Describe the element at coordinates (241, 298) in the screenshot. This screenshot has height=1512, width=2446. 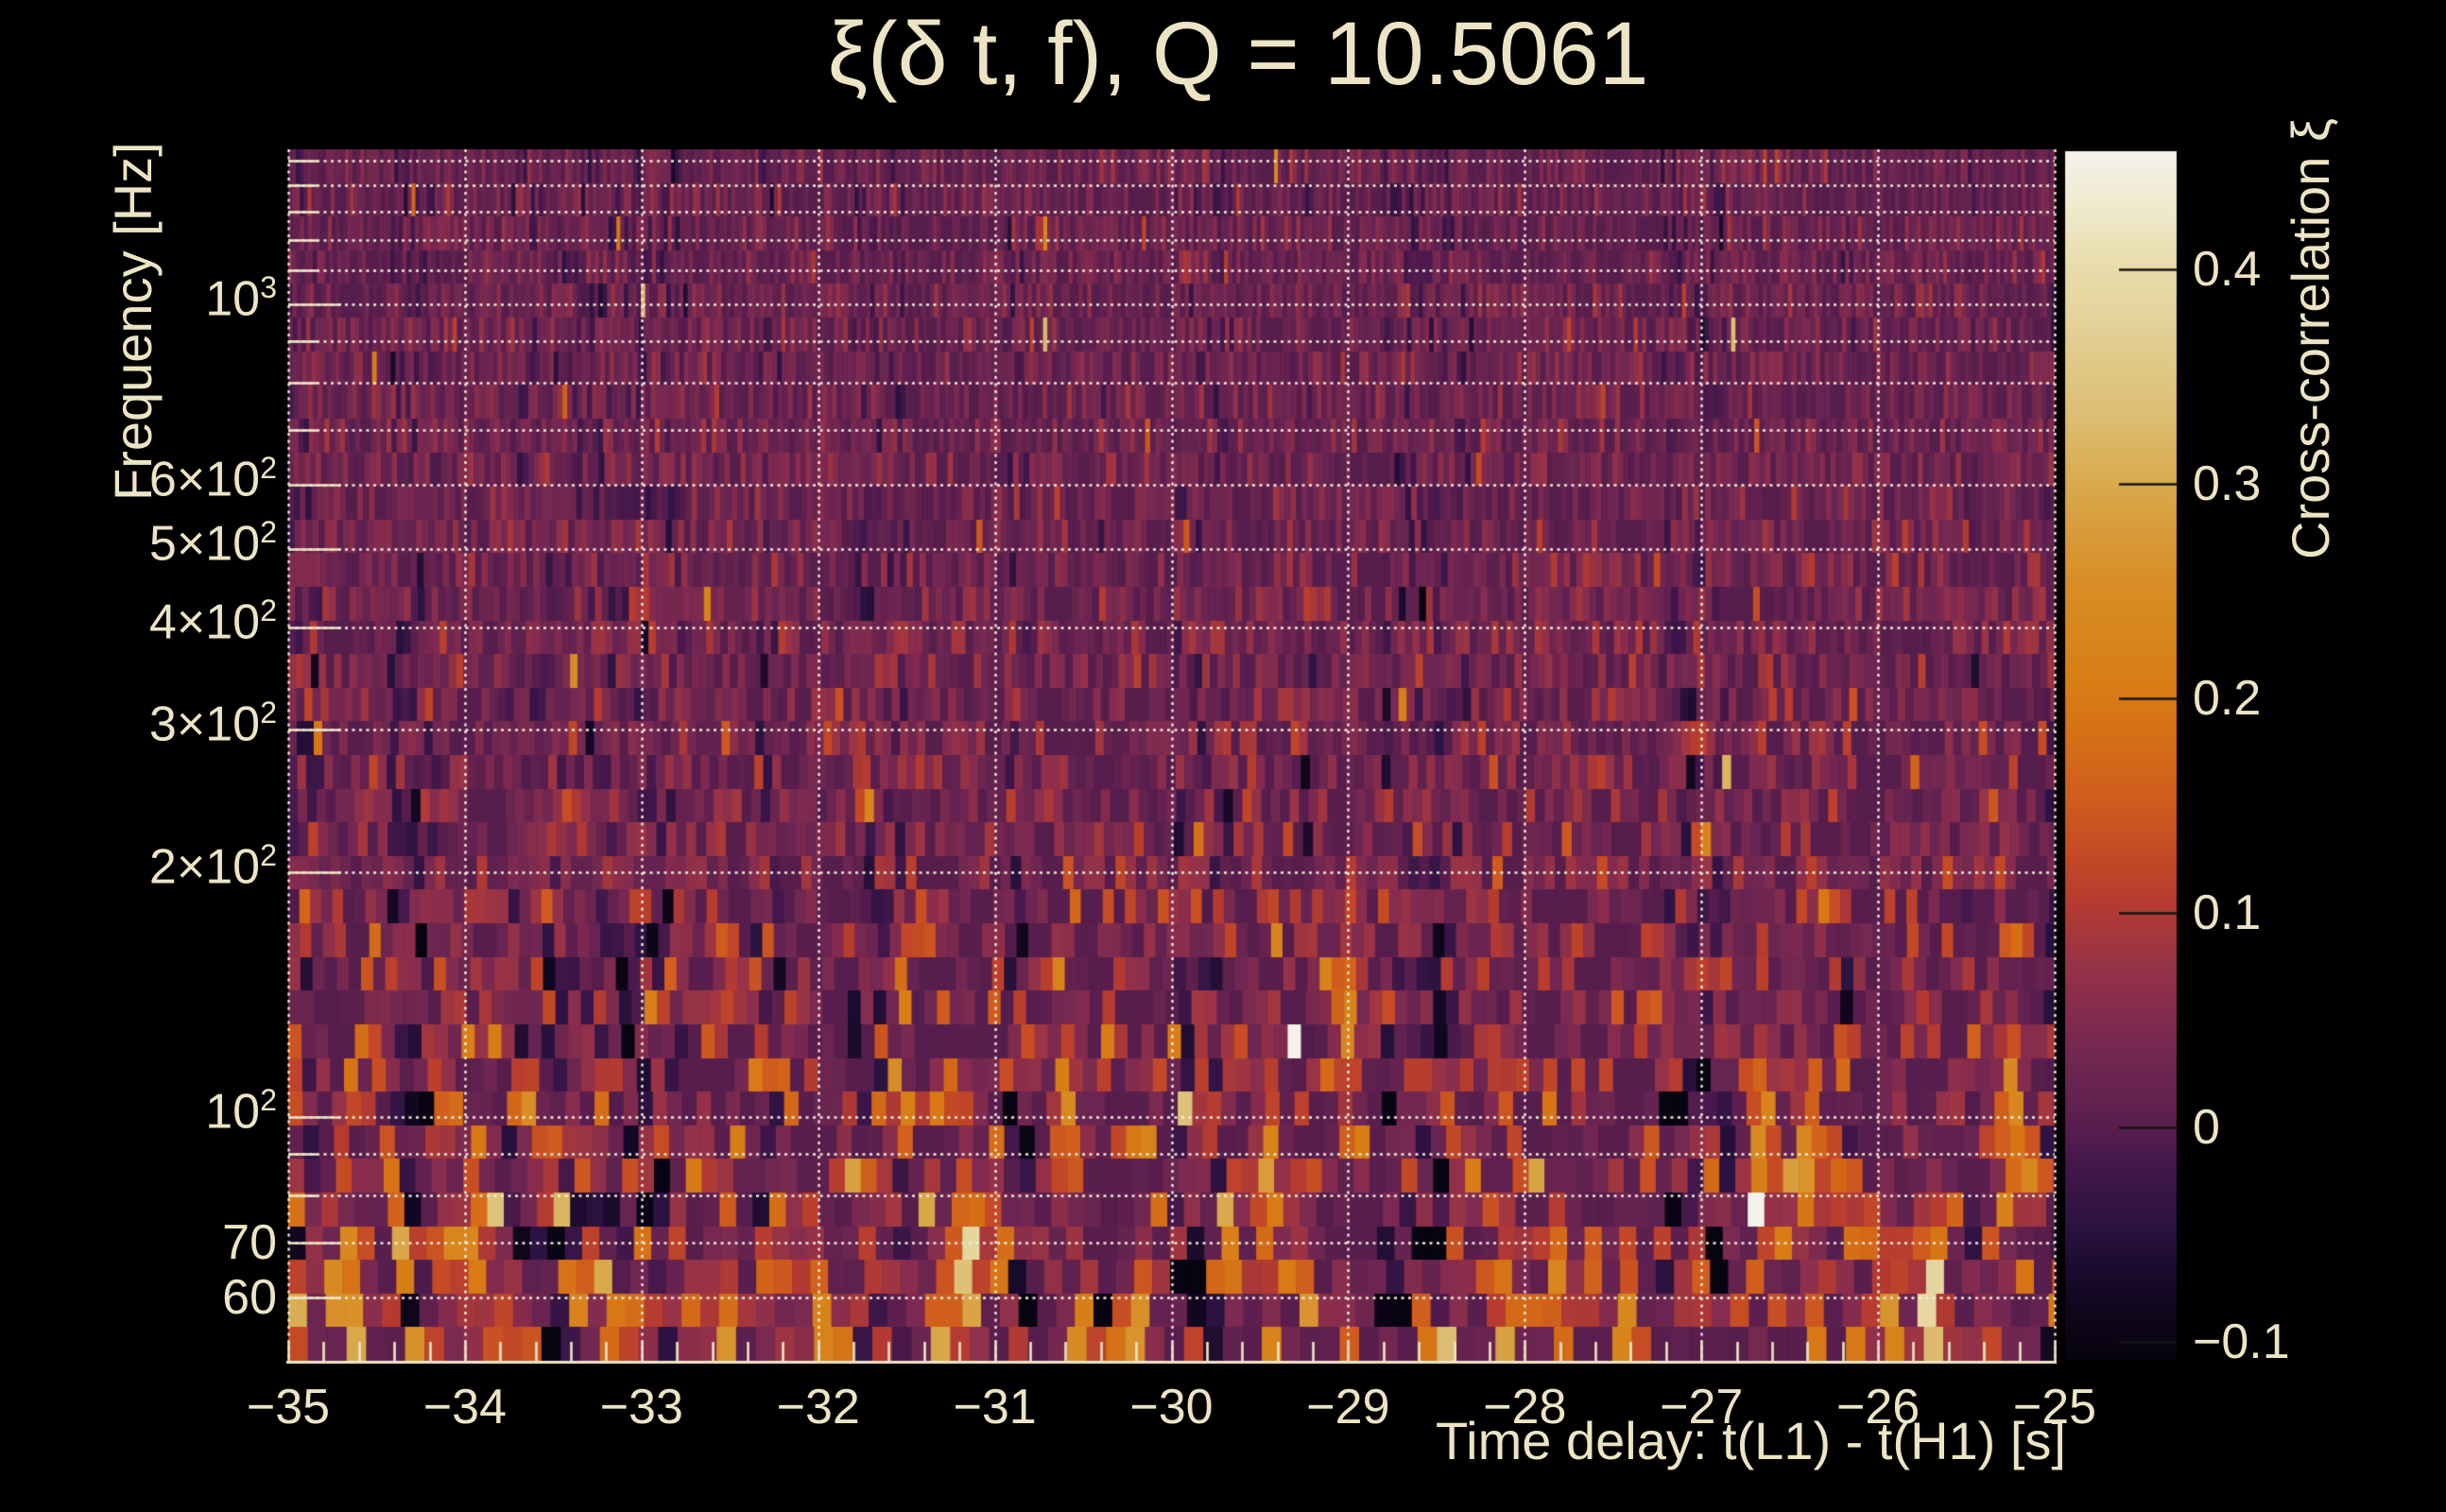
I see `y-tick-label: 103` at that location.